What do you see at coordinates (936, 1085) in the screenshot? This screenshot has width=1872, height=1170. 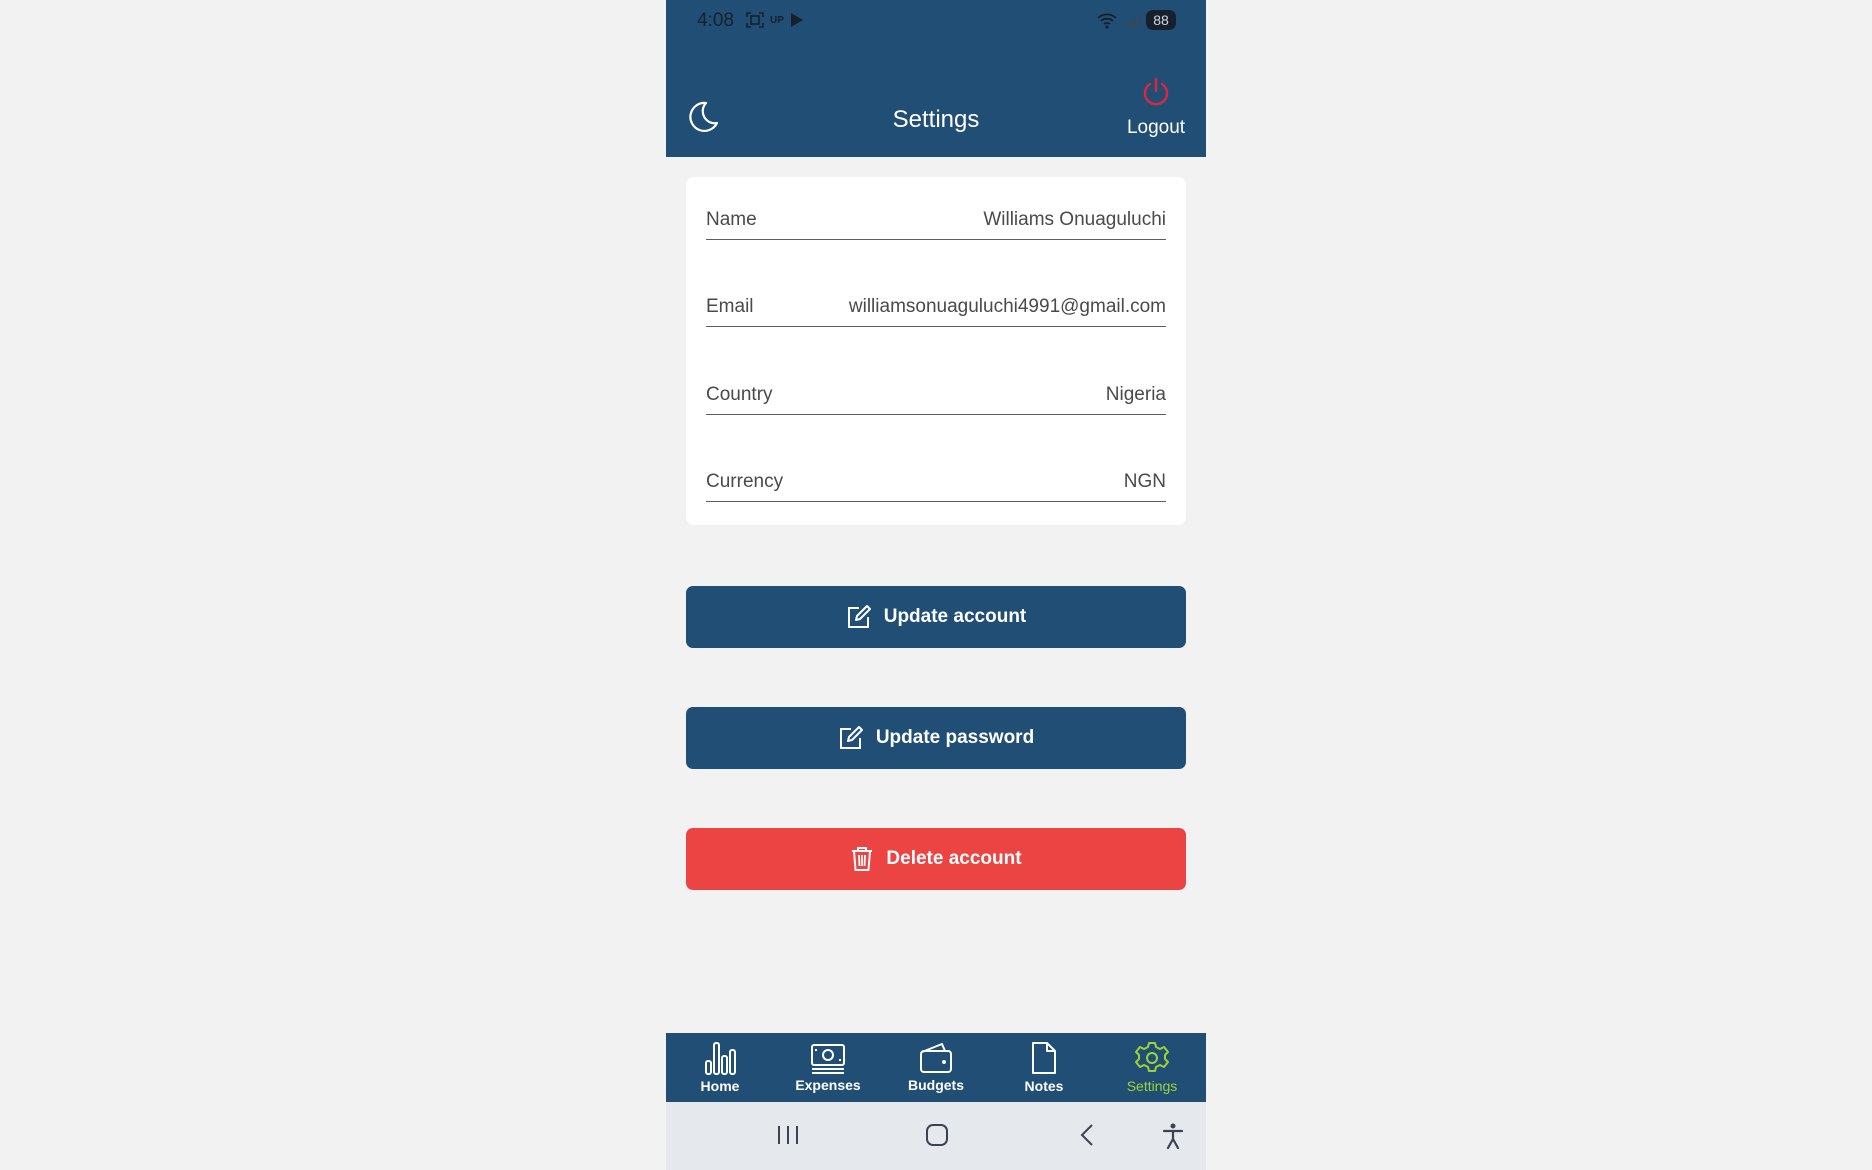 I see `nav-label-budgets: Budgets` at bounding box center [936, 1085].